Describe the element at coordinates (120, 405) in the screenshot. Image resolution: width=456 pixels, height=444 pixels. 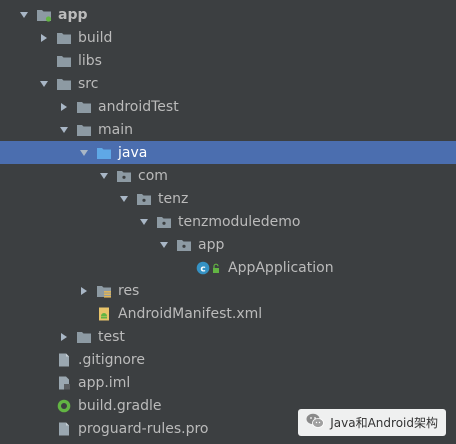
I see `tree-item-label: build.gradle` at that location.